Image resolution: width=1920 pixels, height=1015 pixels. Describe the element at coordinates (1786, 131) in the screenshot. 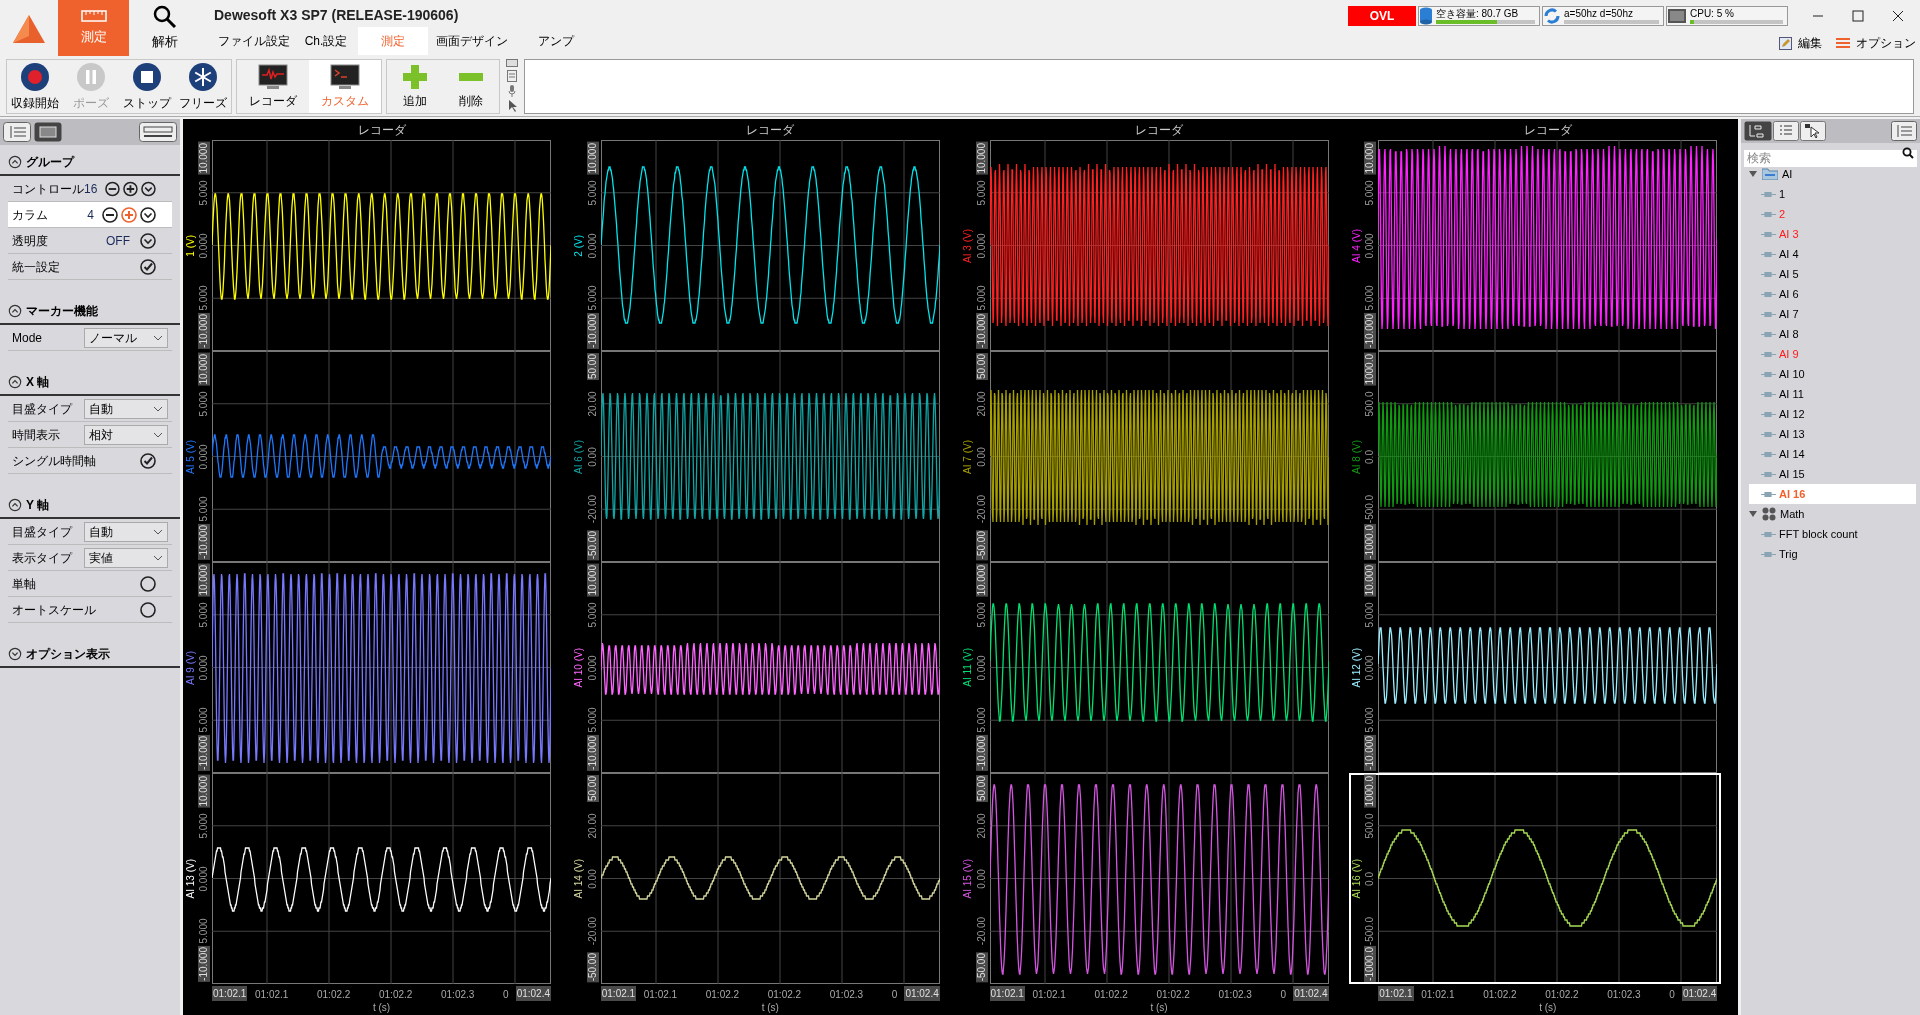

I see `list-view-icon` at that location.